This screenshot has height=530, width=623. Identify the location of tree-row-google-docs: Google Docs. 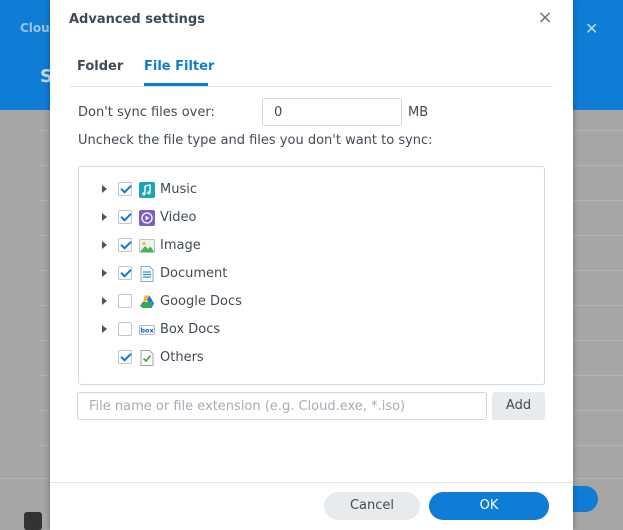
(311, 302).